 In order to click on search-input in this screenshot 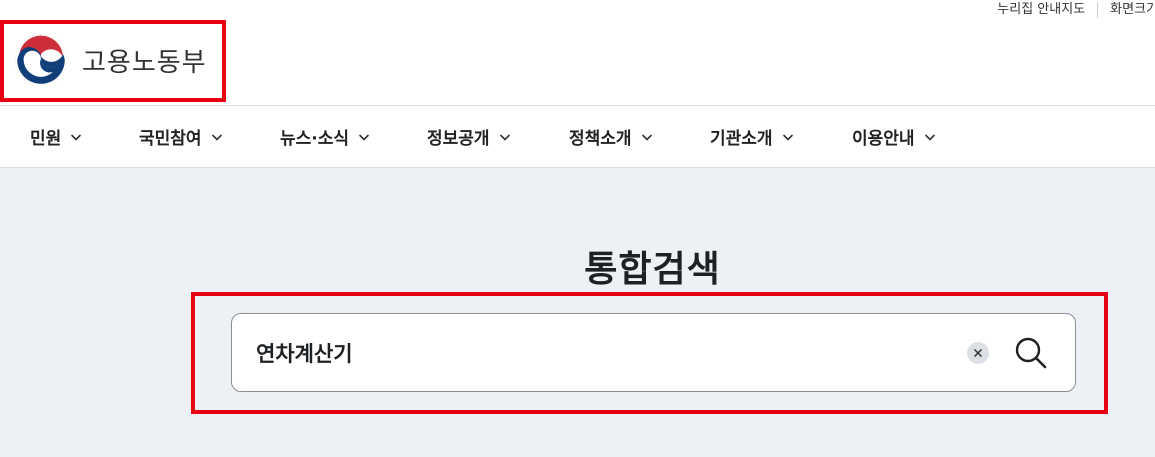, I will do `click(599, 352)`.